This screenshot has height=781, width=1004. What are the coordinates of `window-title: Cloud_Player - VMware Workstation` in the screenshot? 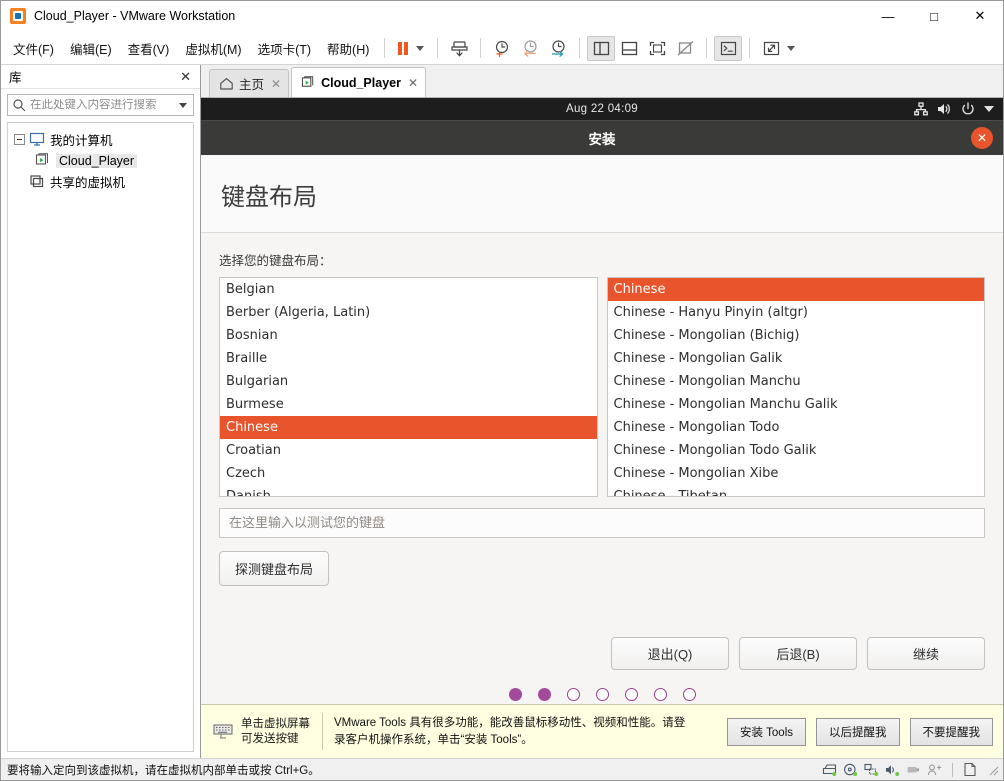 It's located at (135, 16).